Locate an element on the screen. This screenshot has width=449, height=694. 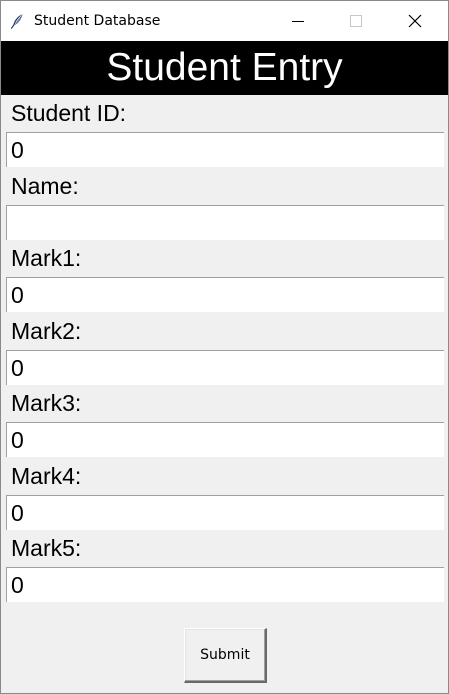
mark5-label: Mark5: is located at coordinates (46, 548).